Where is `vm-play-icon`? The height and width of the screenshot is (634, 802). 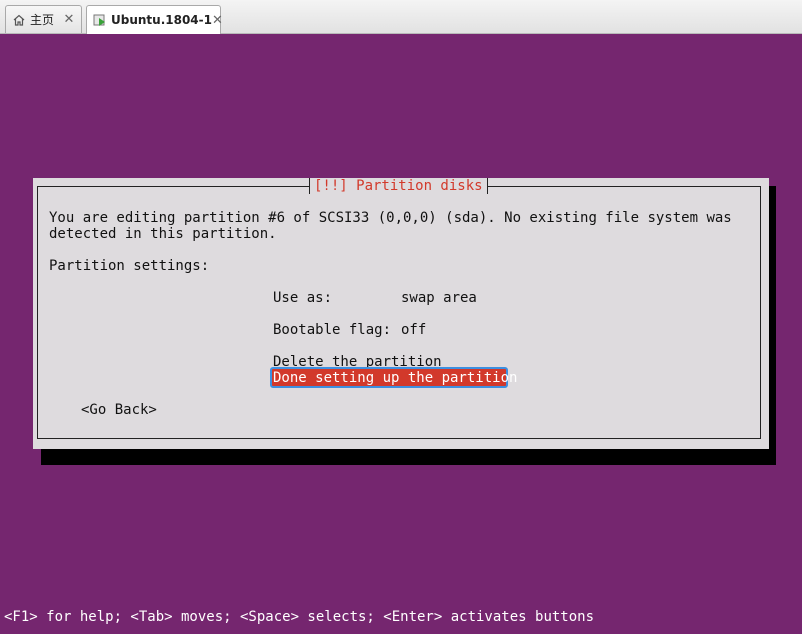 vm-play-icon is located at coordinates (100, 20).